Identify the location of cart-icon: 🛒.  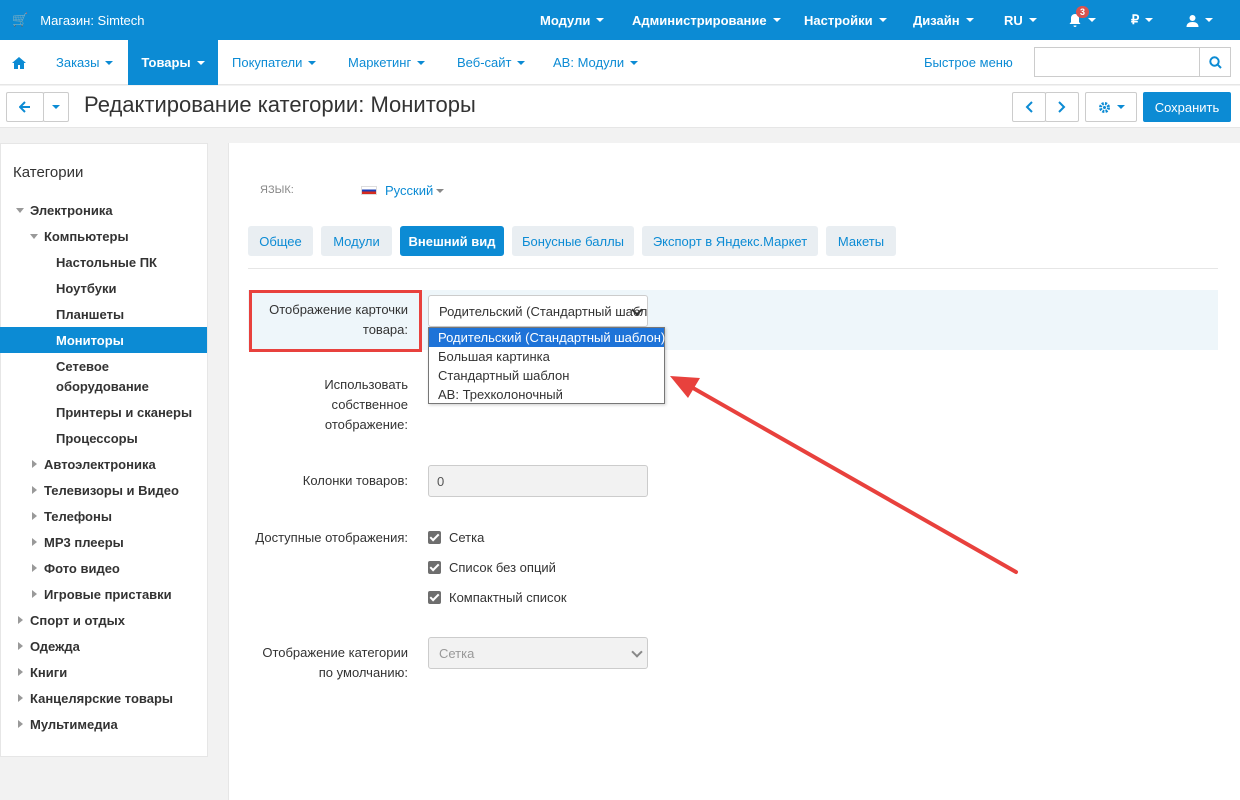
(20, 19).